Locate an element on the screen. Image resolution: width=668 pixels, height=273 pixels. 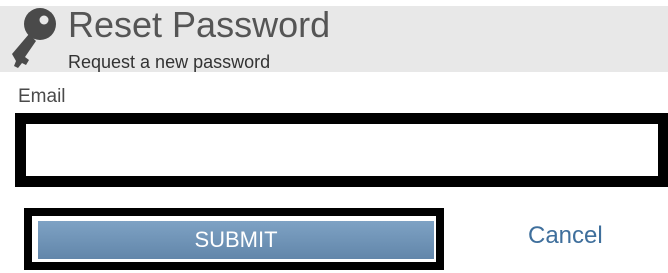
page-title: Reset Password is located at coordinates (199, 24).